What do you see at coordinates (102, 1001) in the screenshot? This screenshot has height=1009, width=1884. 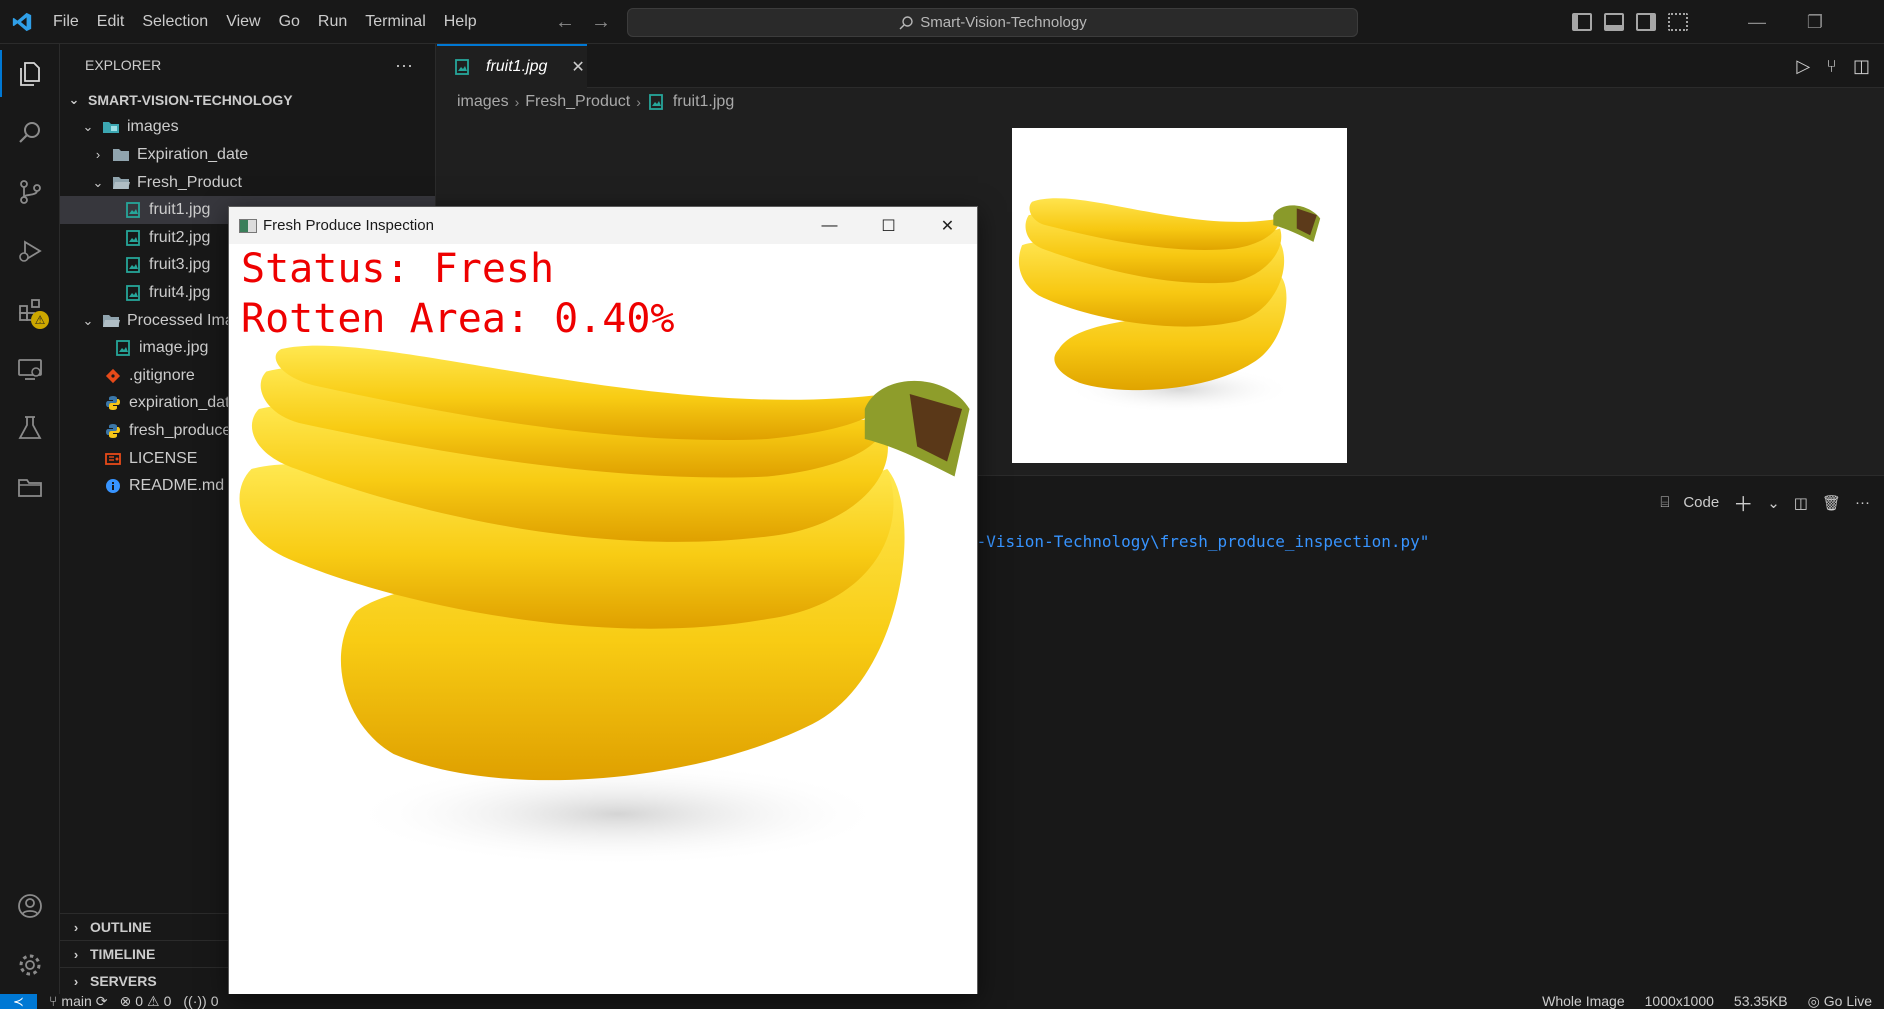 I see `sync-icon: ⟳` at bounding box center [102, 1001].